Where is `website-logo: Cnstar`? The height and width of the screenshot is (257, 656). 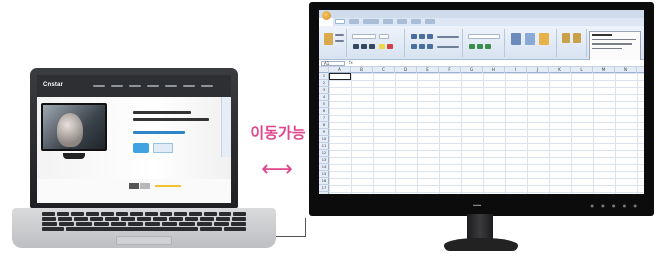 website-logo: Cnstar is located at coordinates (53, 85).